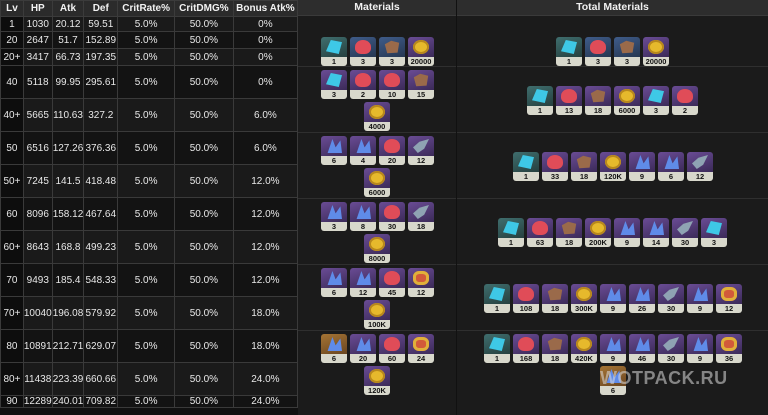 The height and width of the screenshot is (415, 768). Describe the element at coordinates (12, 148) in the screenshot. I see `stats-cell-lv: 50` at that location.